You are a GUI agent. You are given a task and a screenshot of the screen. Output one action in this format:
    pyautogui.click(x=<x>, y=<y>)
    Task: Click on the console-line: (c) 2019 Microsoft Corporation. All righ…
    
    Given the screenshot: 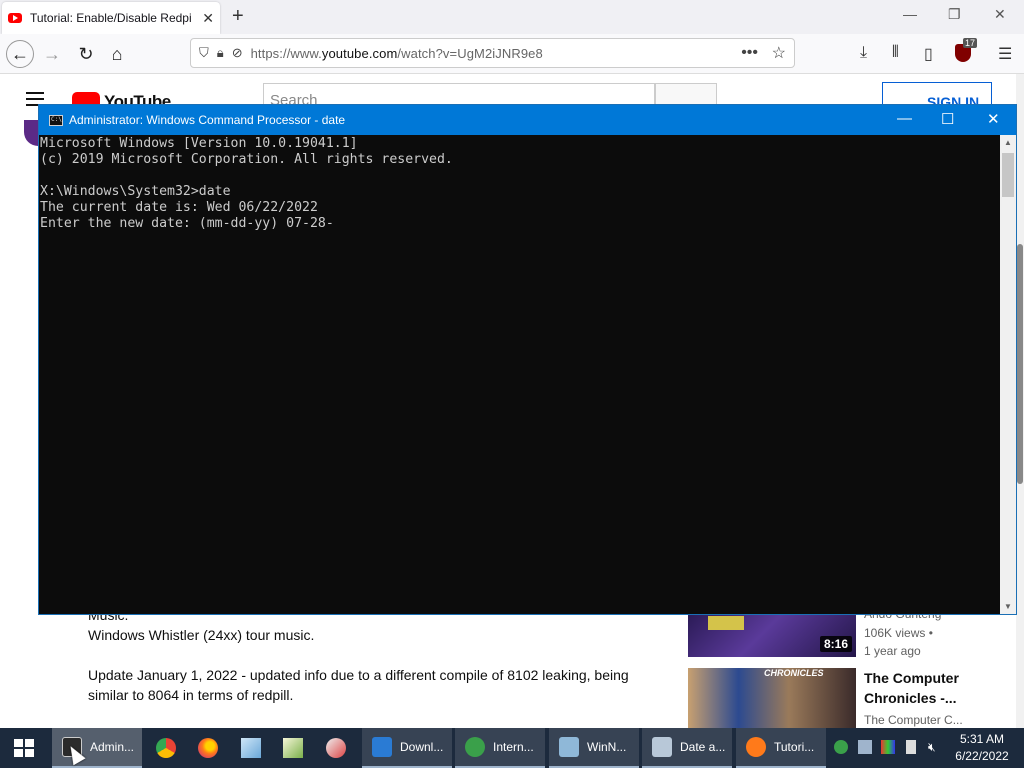 What is the action you would take?
    pyautogui.click(x=246, y=160)
    